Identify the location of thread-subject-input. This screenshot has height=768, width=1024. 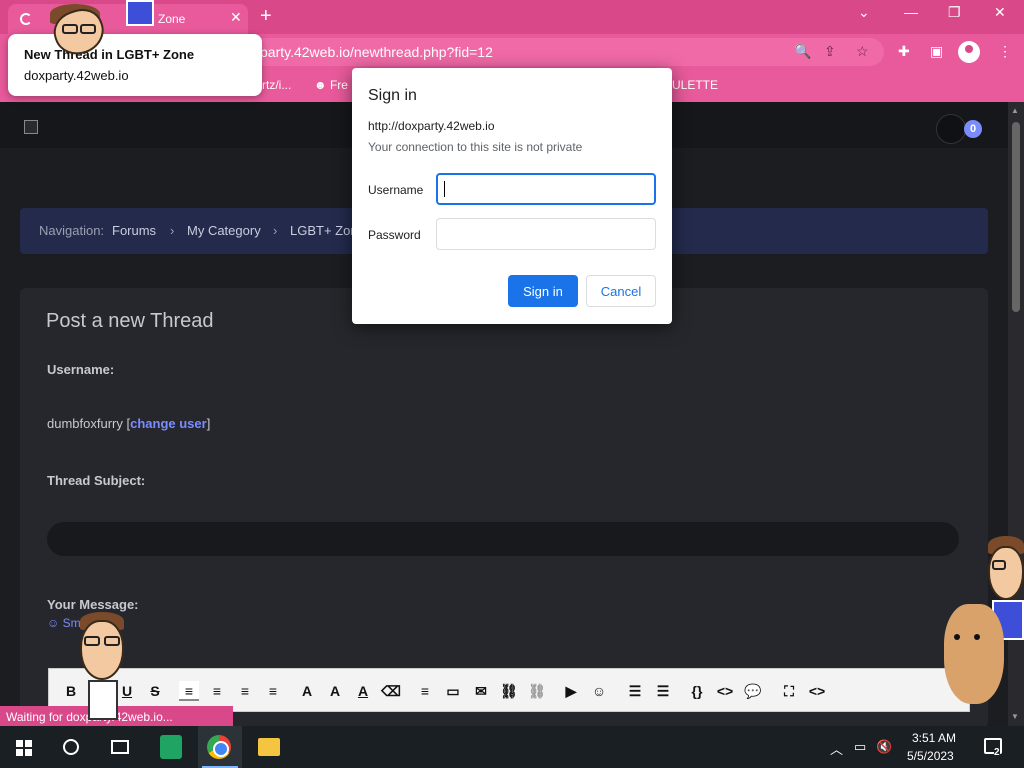
(503, 539).